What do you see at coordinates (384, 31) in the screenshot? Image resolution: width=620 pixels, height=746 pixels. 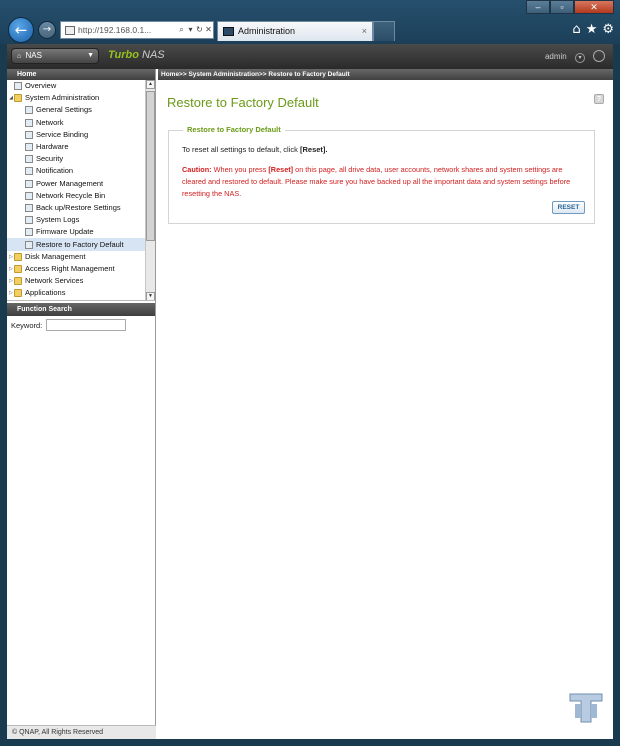 I see `new-tab-button` at bounding box center [384, 31].